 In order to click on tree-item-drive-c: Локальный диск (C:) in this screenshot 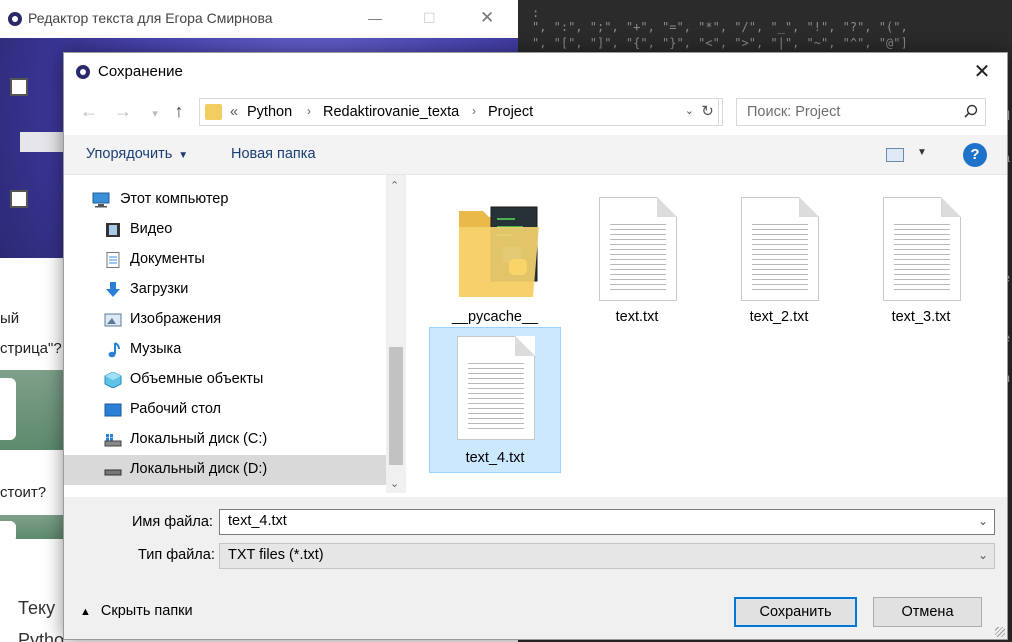, I will do `click(225, 440)`.